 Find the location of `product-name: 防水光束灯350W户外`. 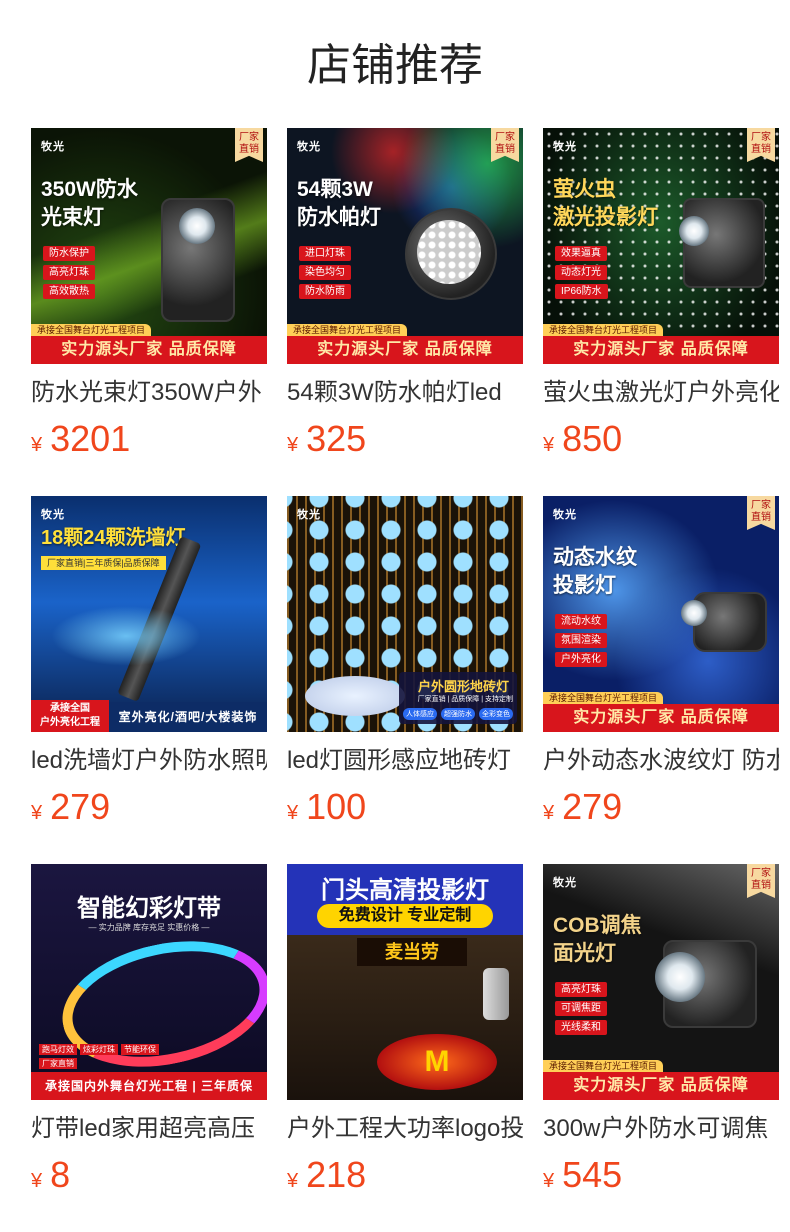

product-name: 防水光束灯350W户外 is located at coordinates (149, 393).